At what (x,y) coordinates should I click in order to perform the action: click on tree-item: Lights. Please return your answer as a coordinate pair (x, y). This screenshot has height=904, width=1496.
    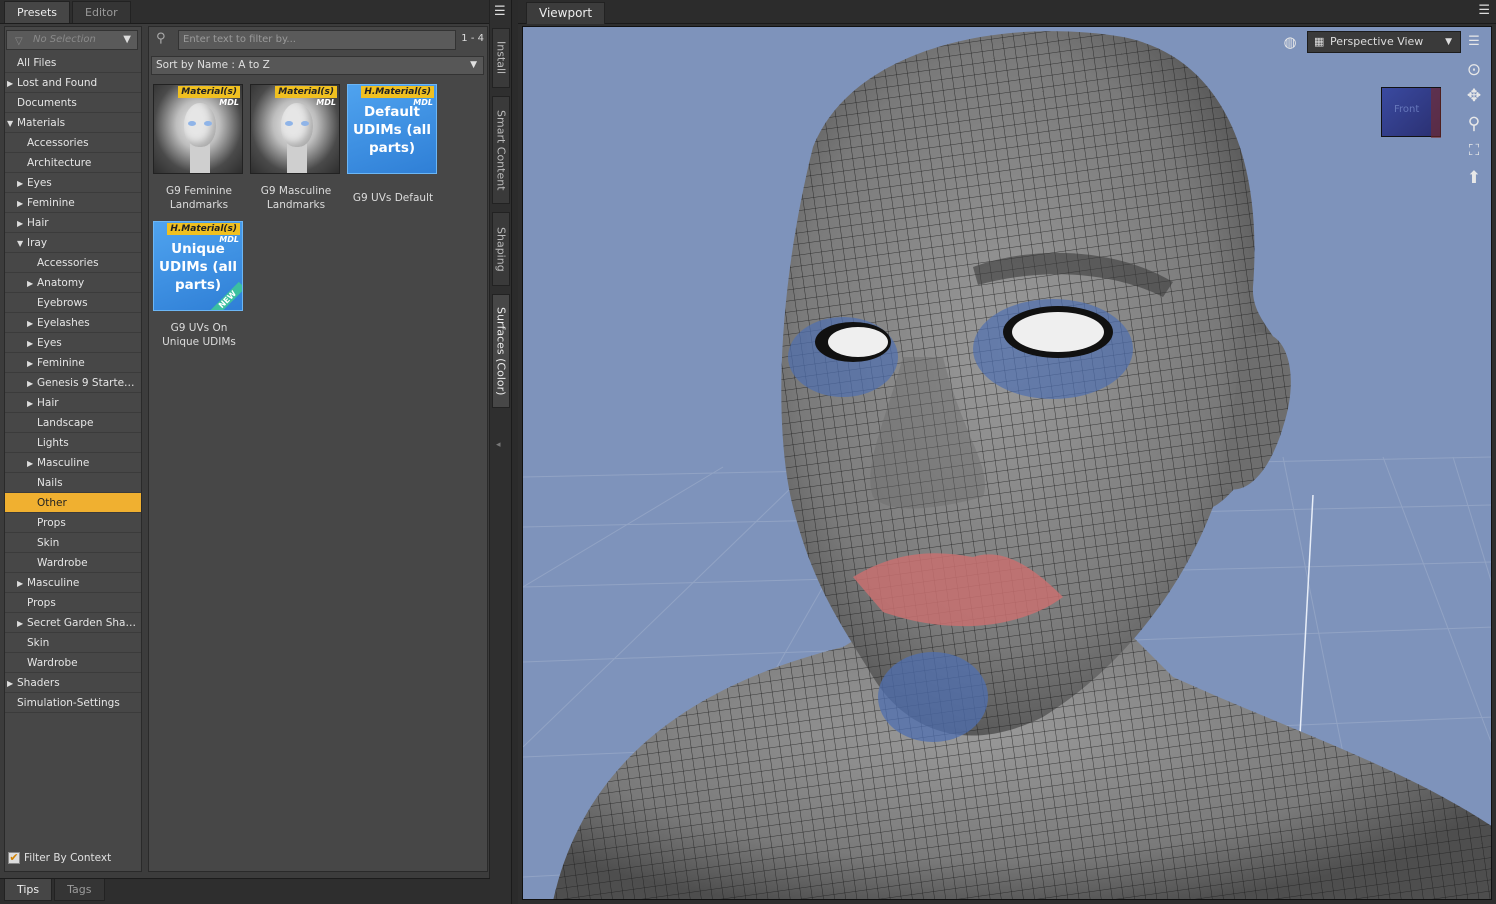
    Looking at the image, I should click on (73, 443).